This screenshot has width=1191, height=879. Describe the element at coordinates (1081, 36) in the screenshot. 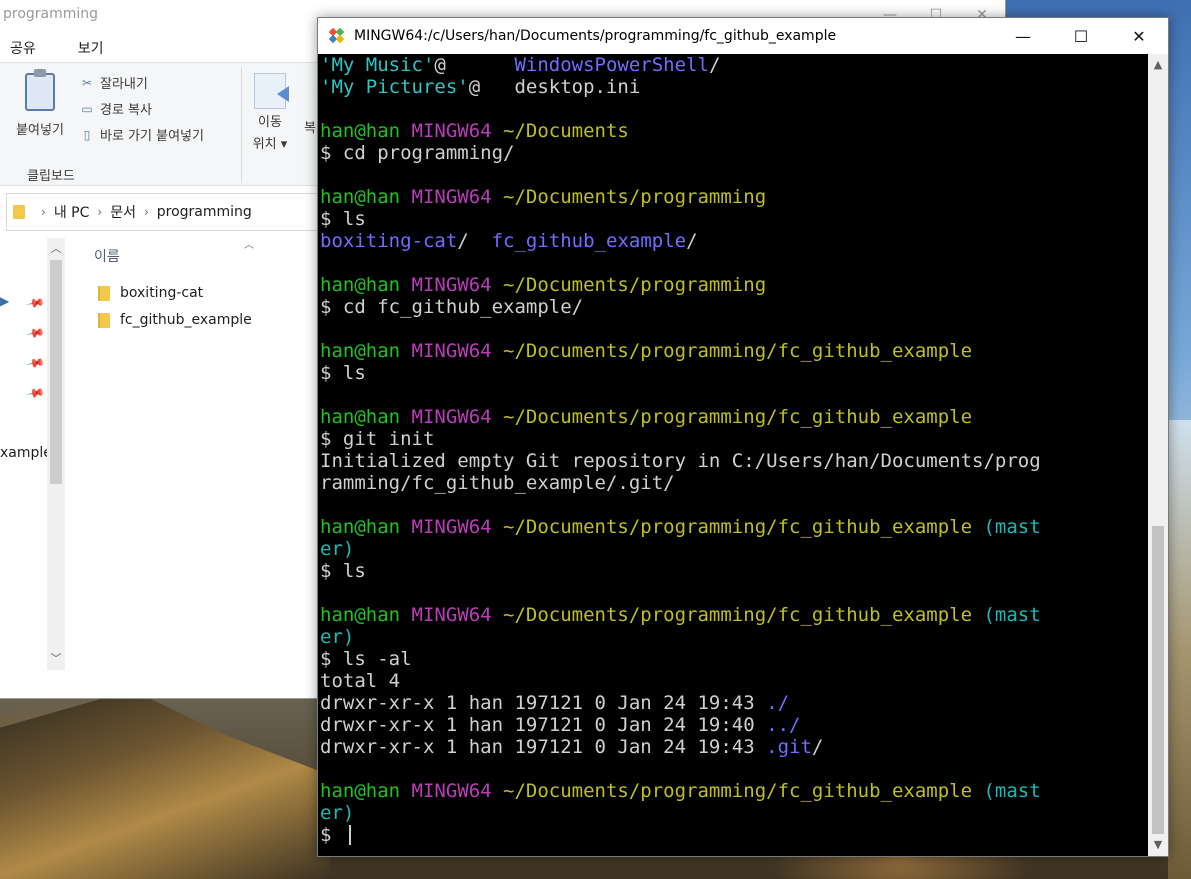

I see `terminal-maximize-button: ☐` at that location.